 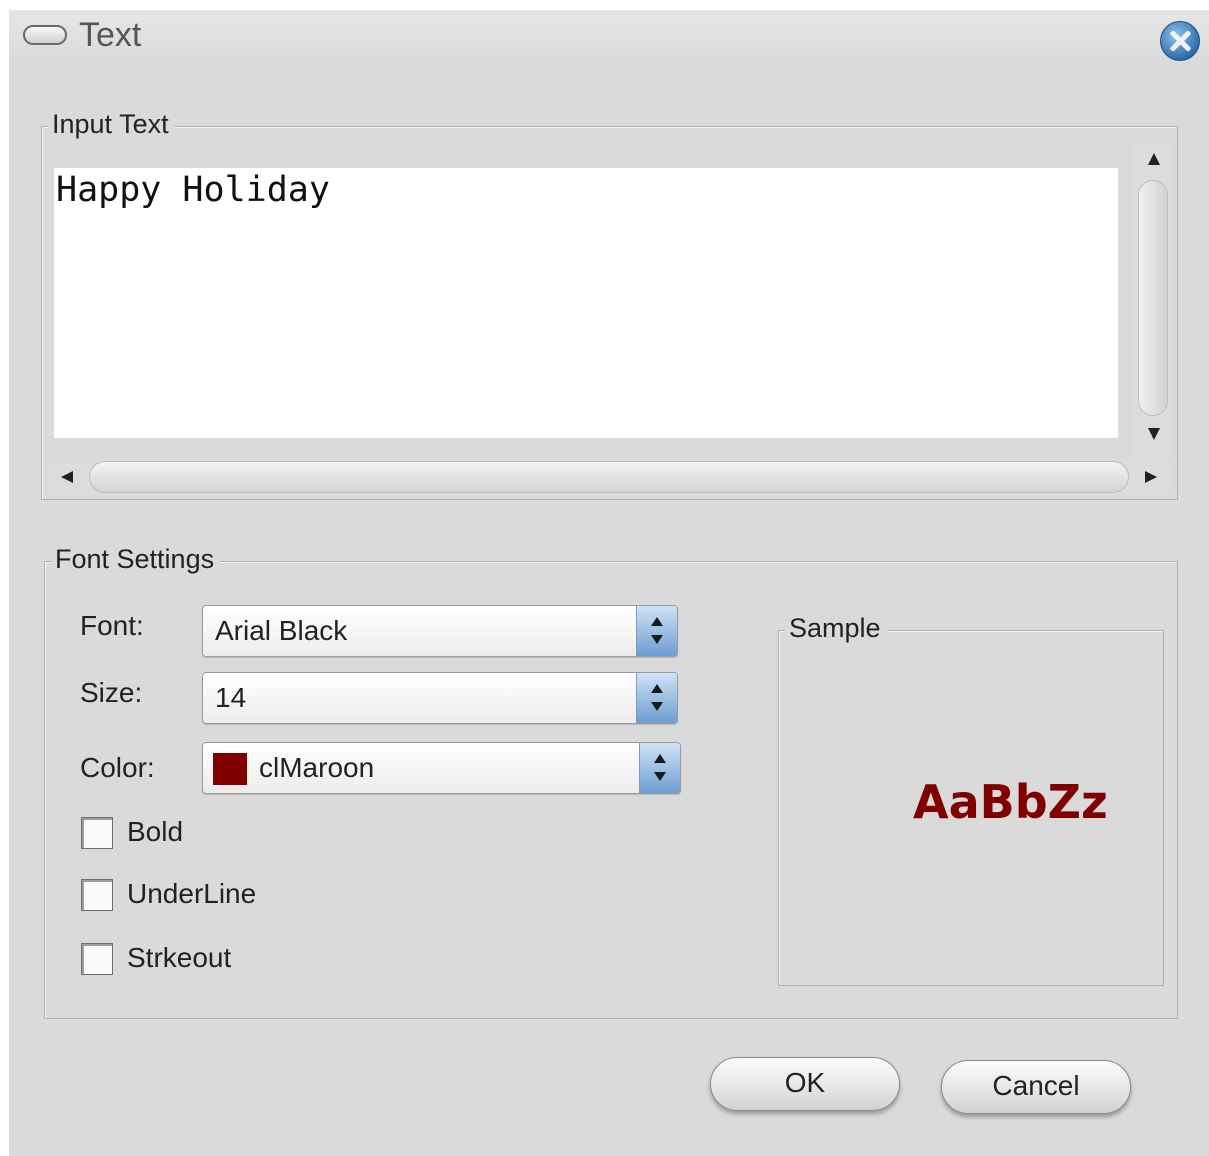 I want to click on window-title: Text, so click(x=110, y=35).